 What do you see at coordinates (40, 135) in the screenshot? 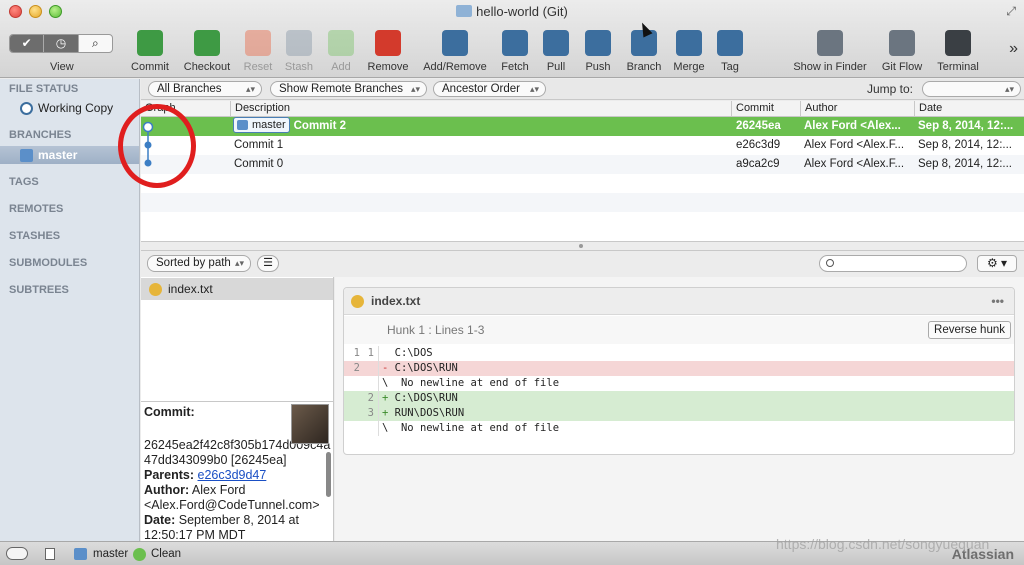
I see `sidebar-heading-branches: BRANCHES` at bounding box center [40, 135].